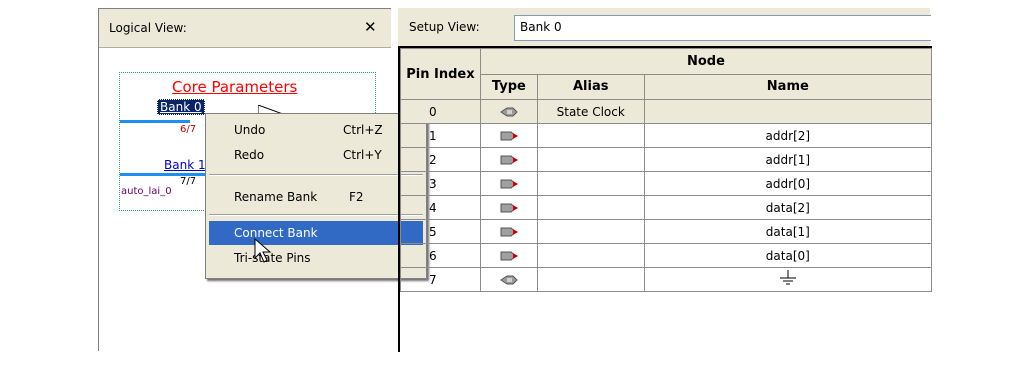  What do you see at coordinates (440, 135) in the screenshot?
I see `pin-index-cell: 1` at bounding box center [440, 135].